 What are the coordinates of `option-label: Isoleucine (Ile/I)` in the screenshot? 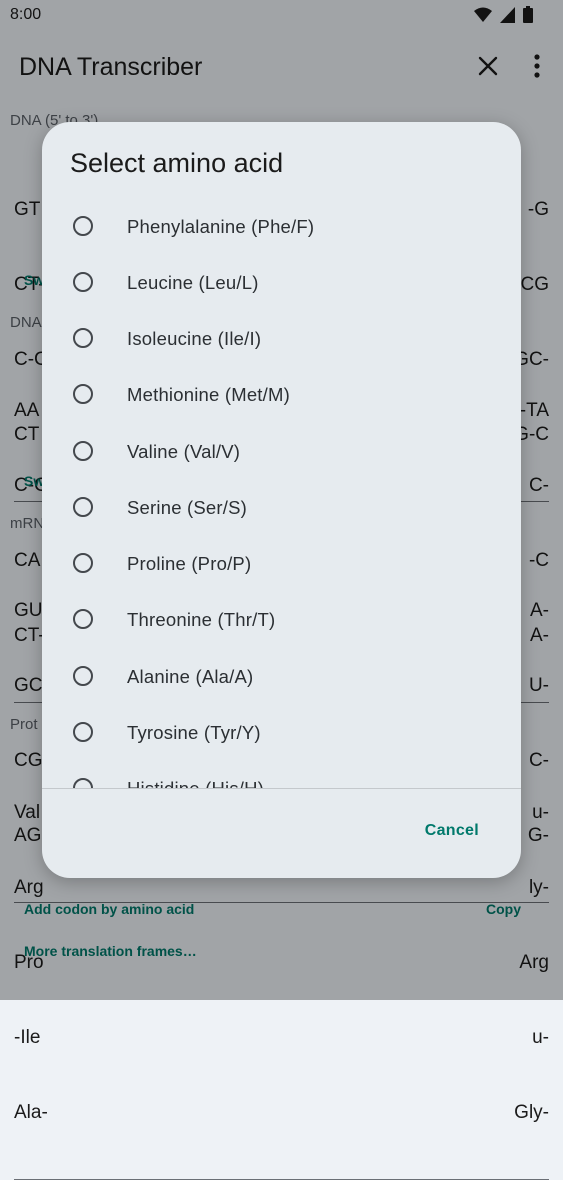 It's located at (194, 338).